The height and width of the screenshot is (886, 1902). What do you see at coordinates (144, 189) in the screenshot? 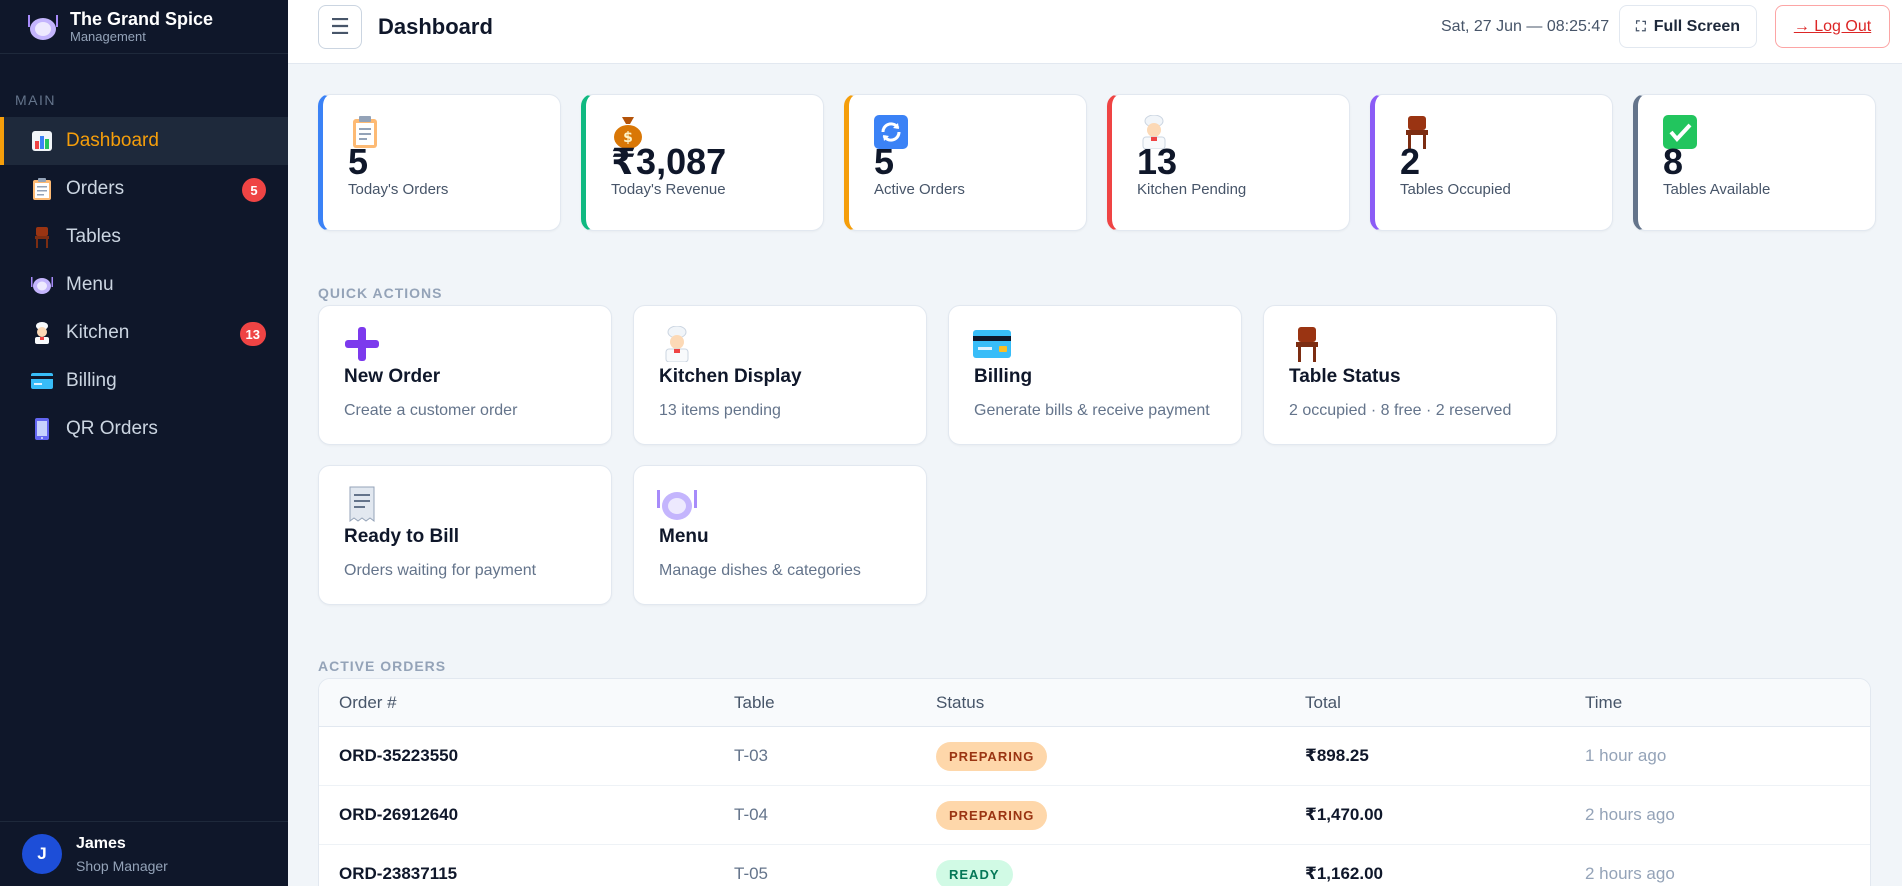
I see `sidebar-item-orders: Orders 5` at bounding box center [144, 189].